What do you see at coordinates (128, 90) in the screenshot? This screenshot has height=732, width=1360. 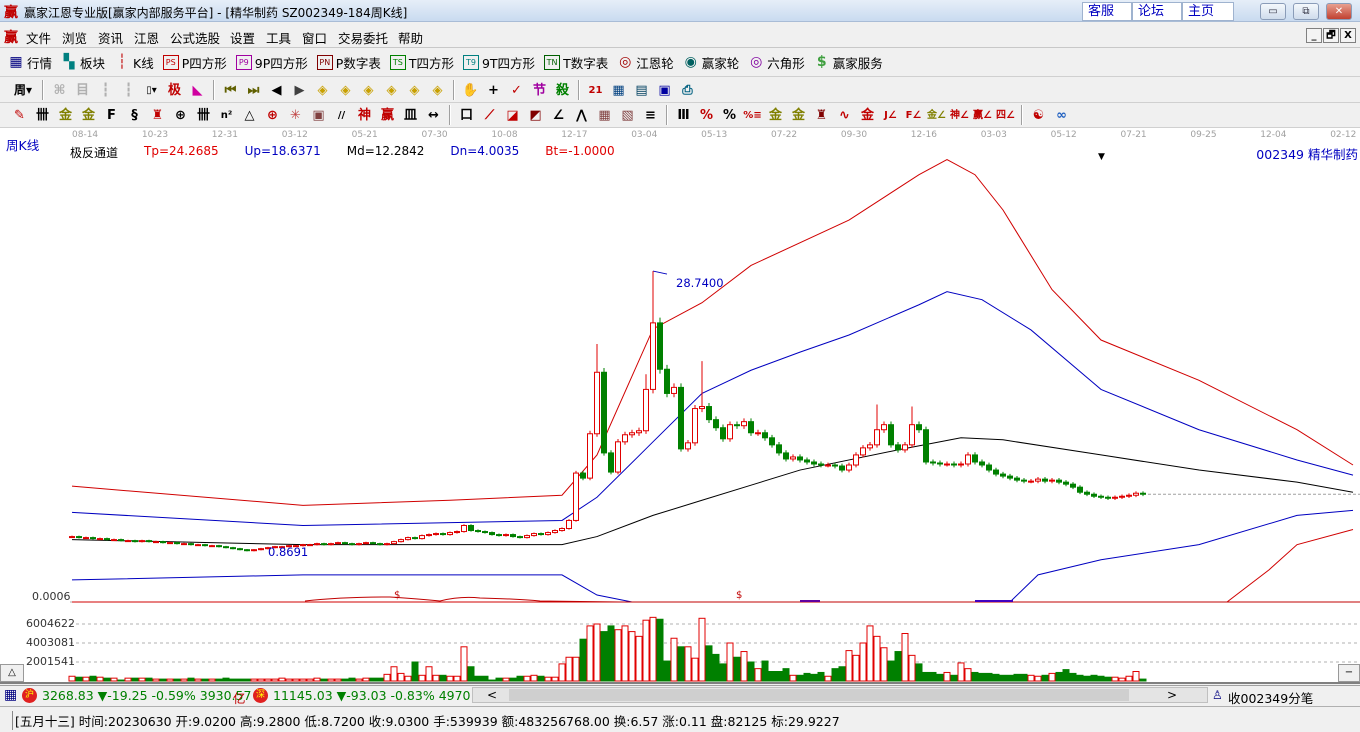 I see `bars9-icon: ┇` at bounding box center [128, 90].